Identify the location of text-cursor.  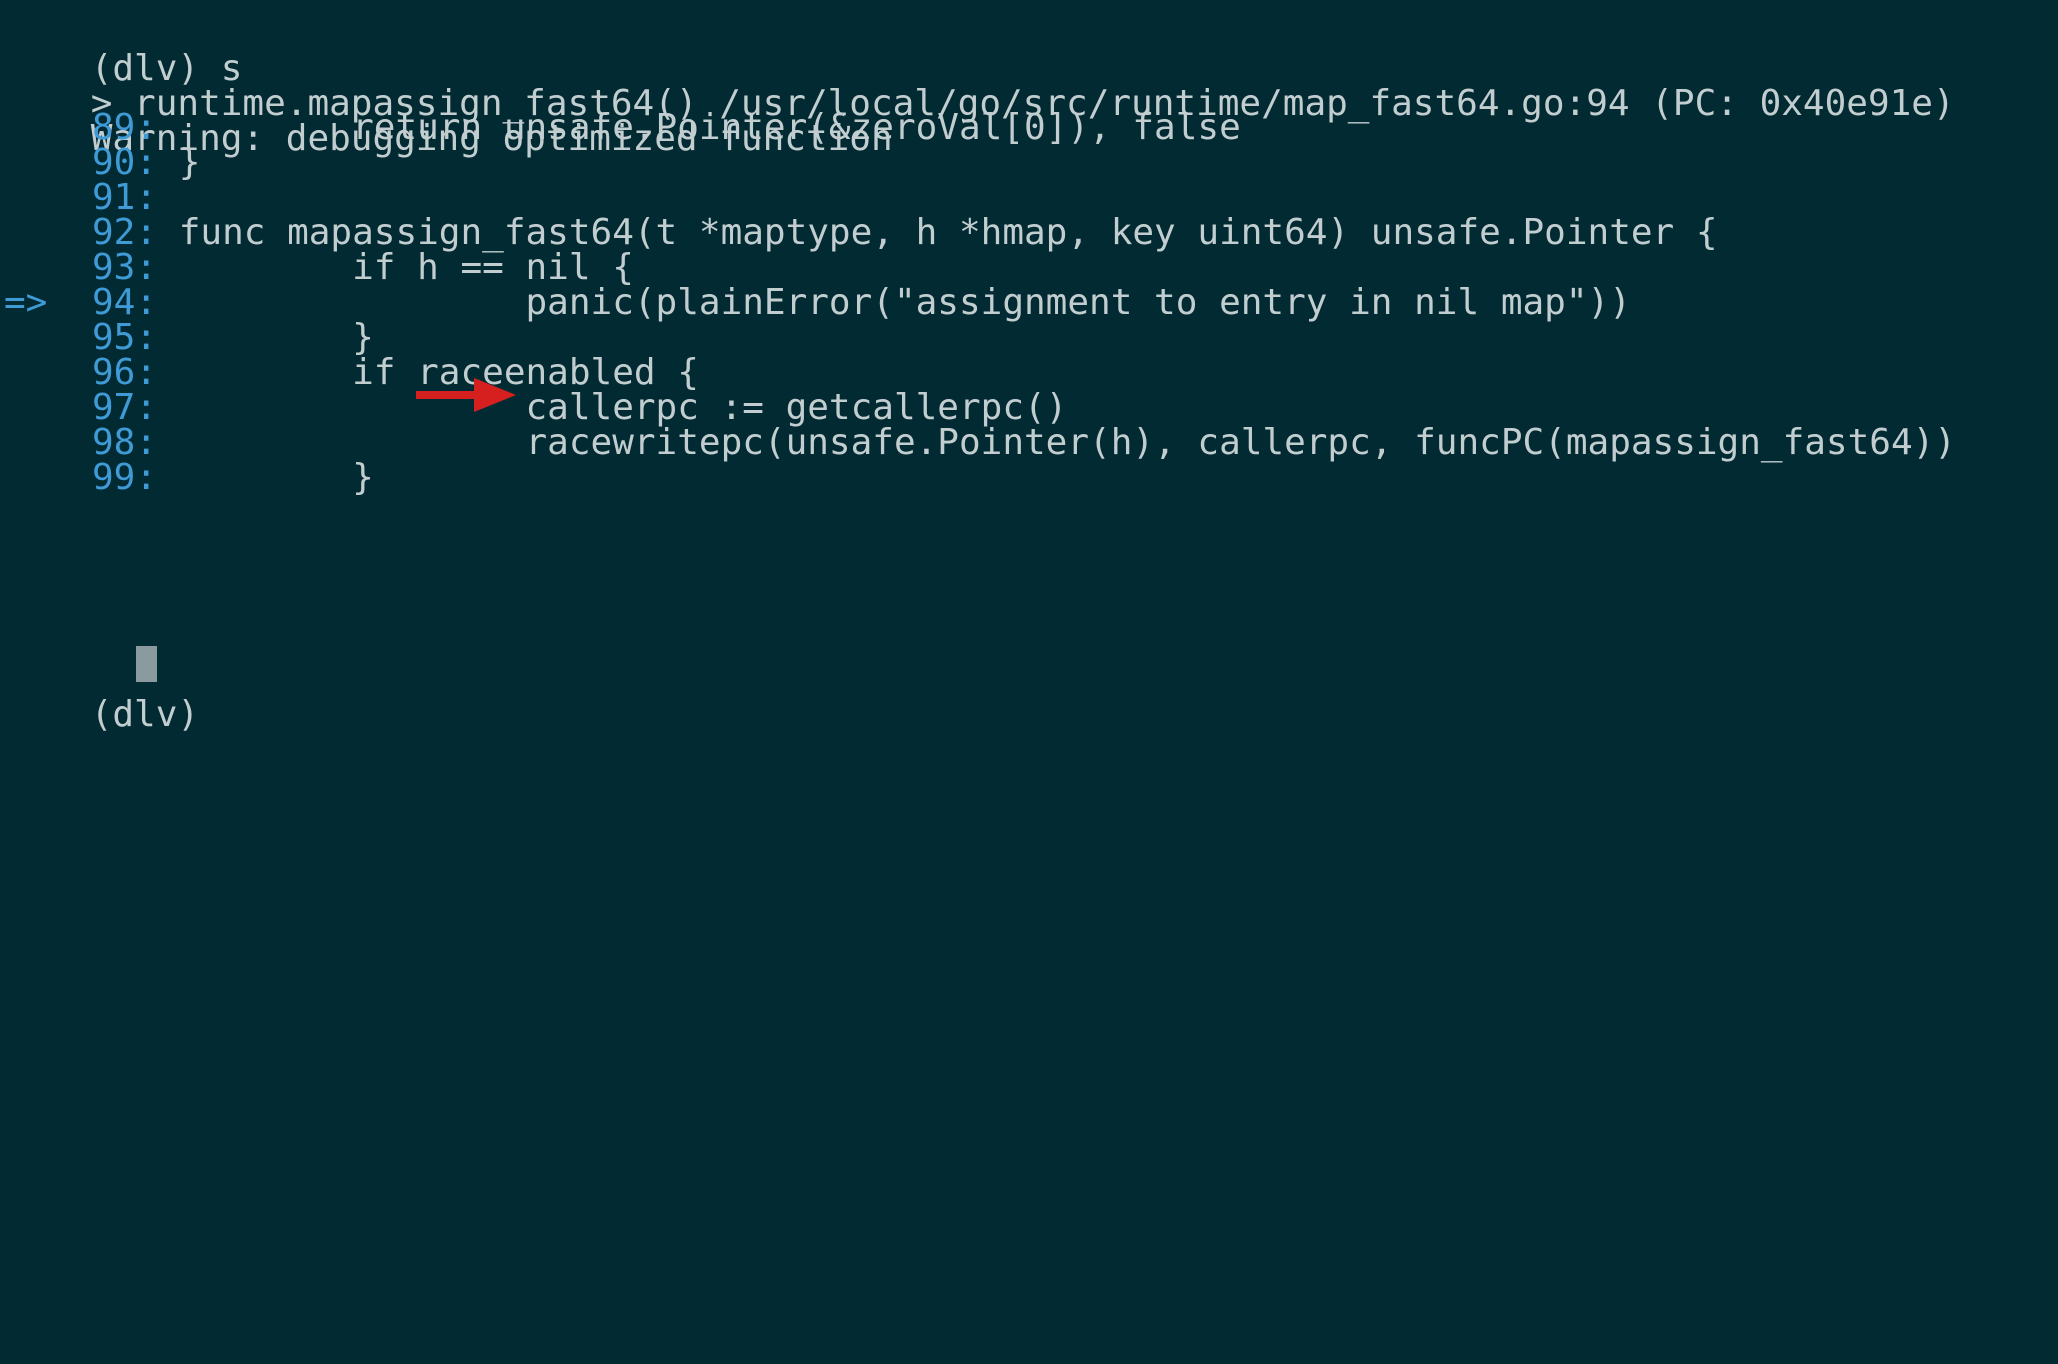
(146, 664).